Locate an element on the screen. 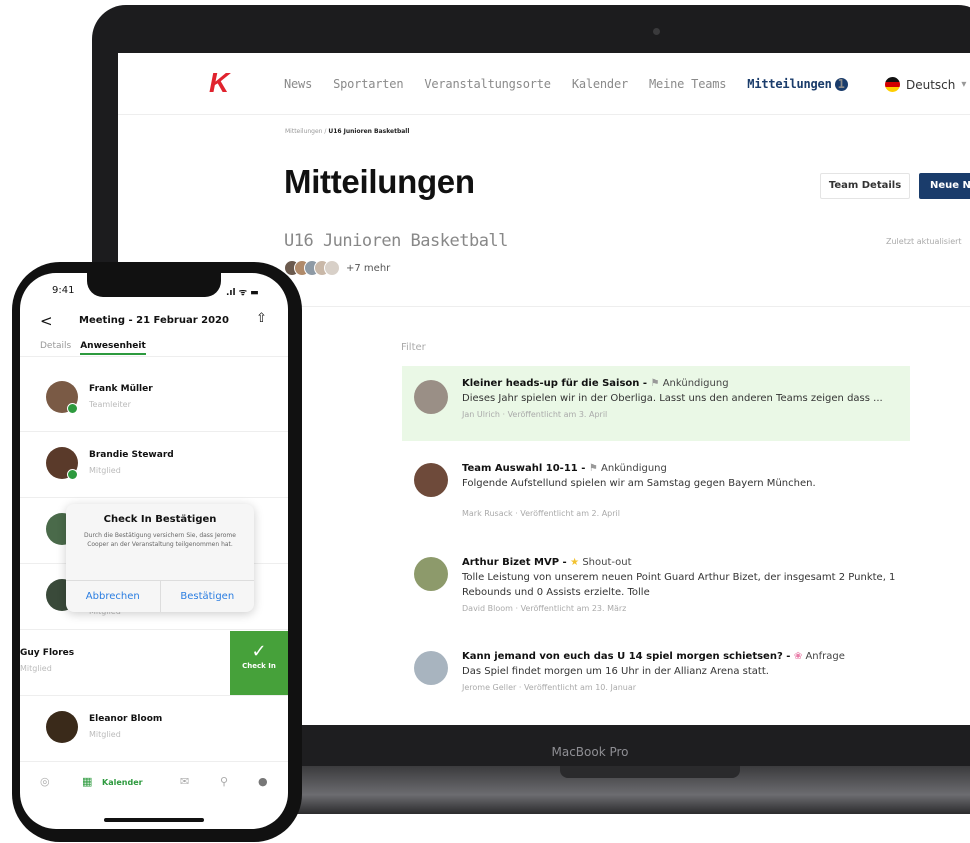 The height and width of the screenshot is (843, 970). post-meta: David Bloom · Veröffentlicht am 23. März is located at coordinates (544, 608).